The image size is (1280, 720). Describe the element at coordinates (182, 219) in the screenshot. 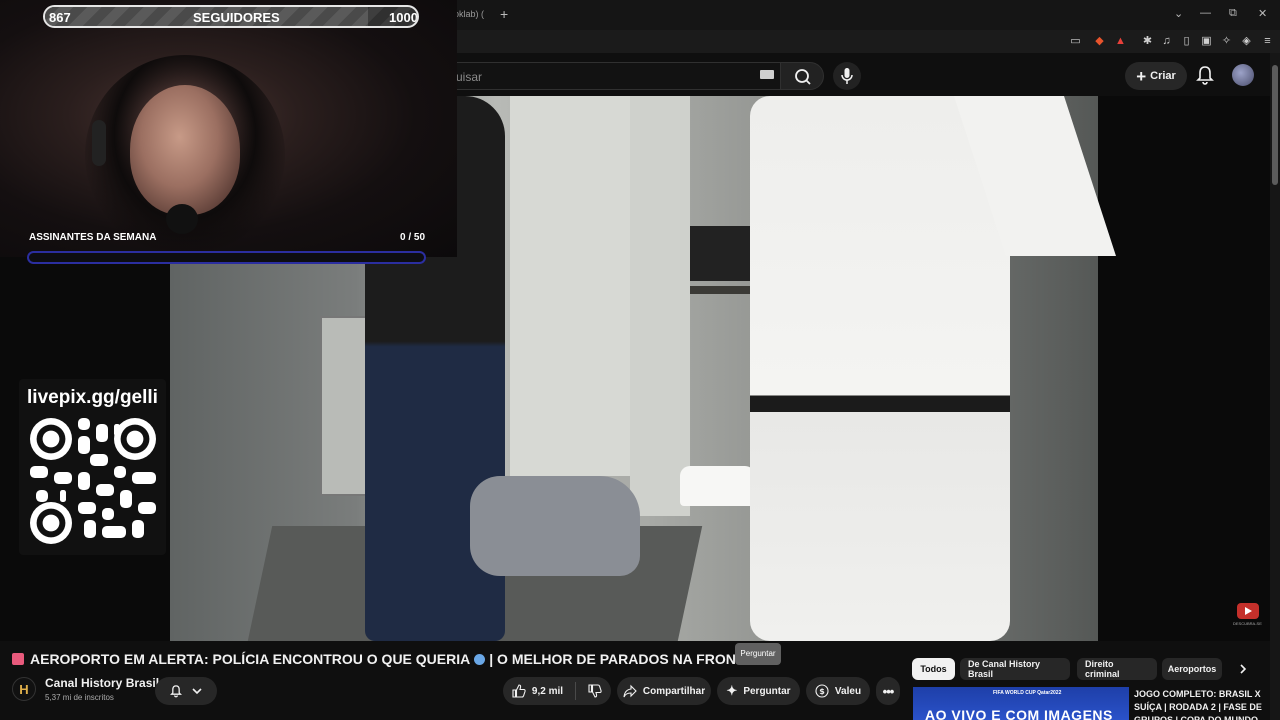

I see `headset-mic-icon` at that location.